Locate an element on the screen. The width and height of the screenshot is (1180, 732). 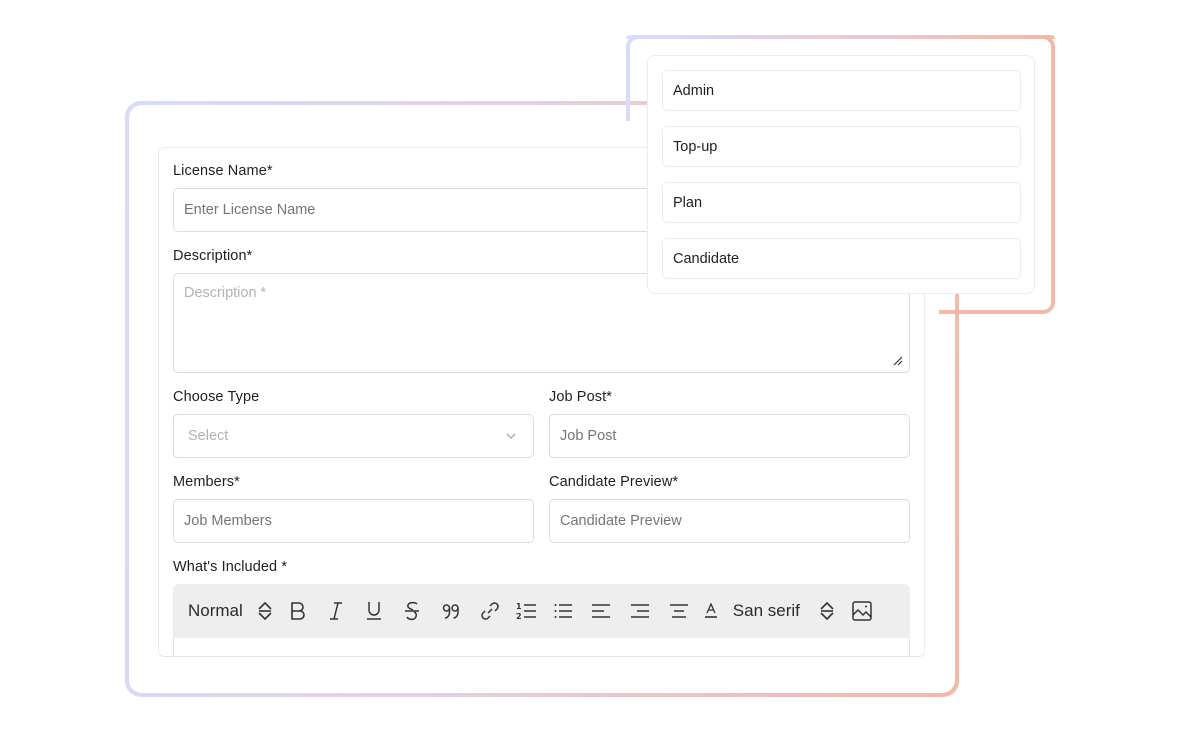
description-placeholder: Description * is located at coordinates (225, 293).